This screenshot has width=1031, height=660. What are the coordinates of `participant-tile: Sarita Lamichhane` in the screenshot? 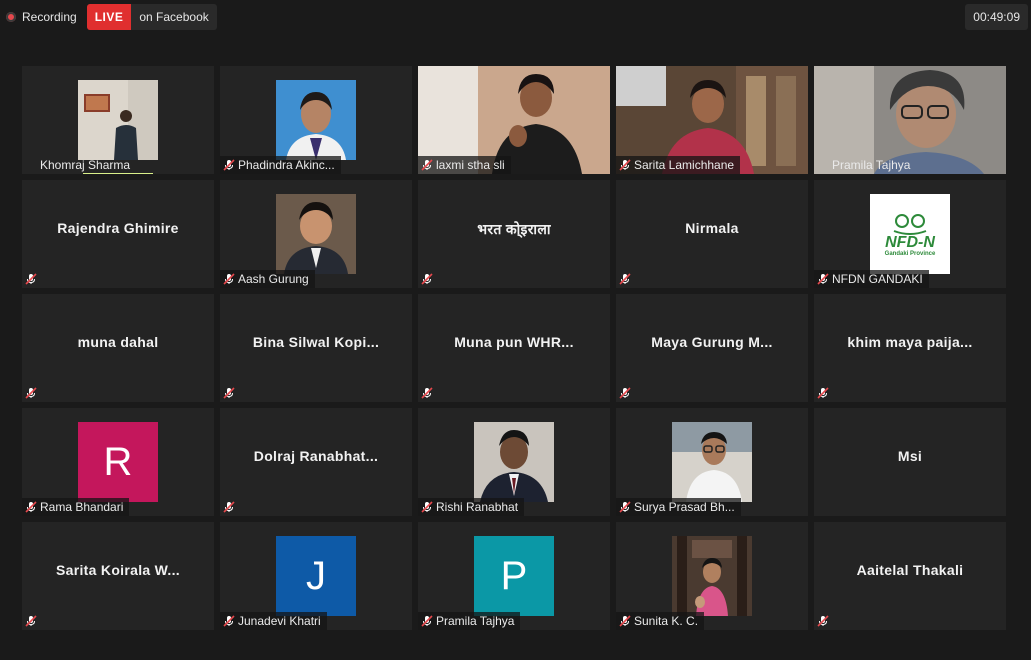 It's located at (712, 120).